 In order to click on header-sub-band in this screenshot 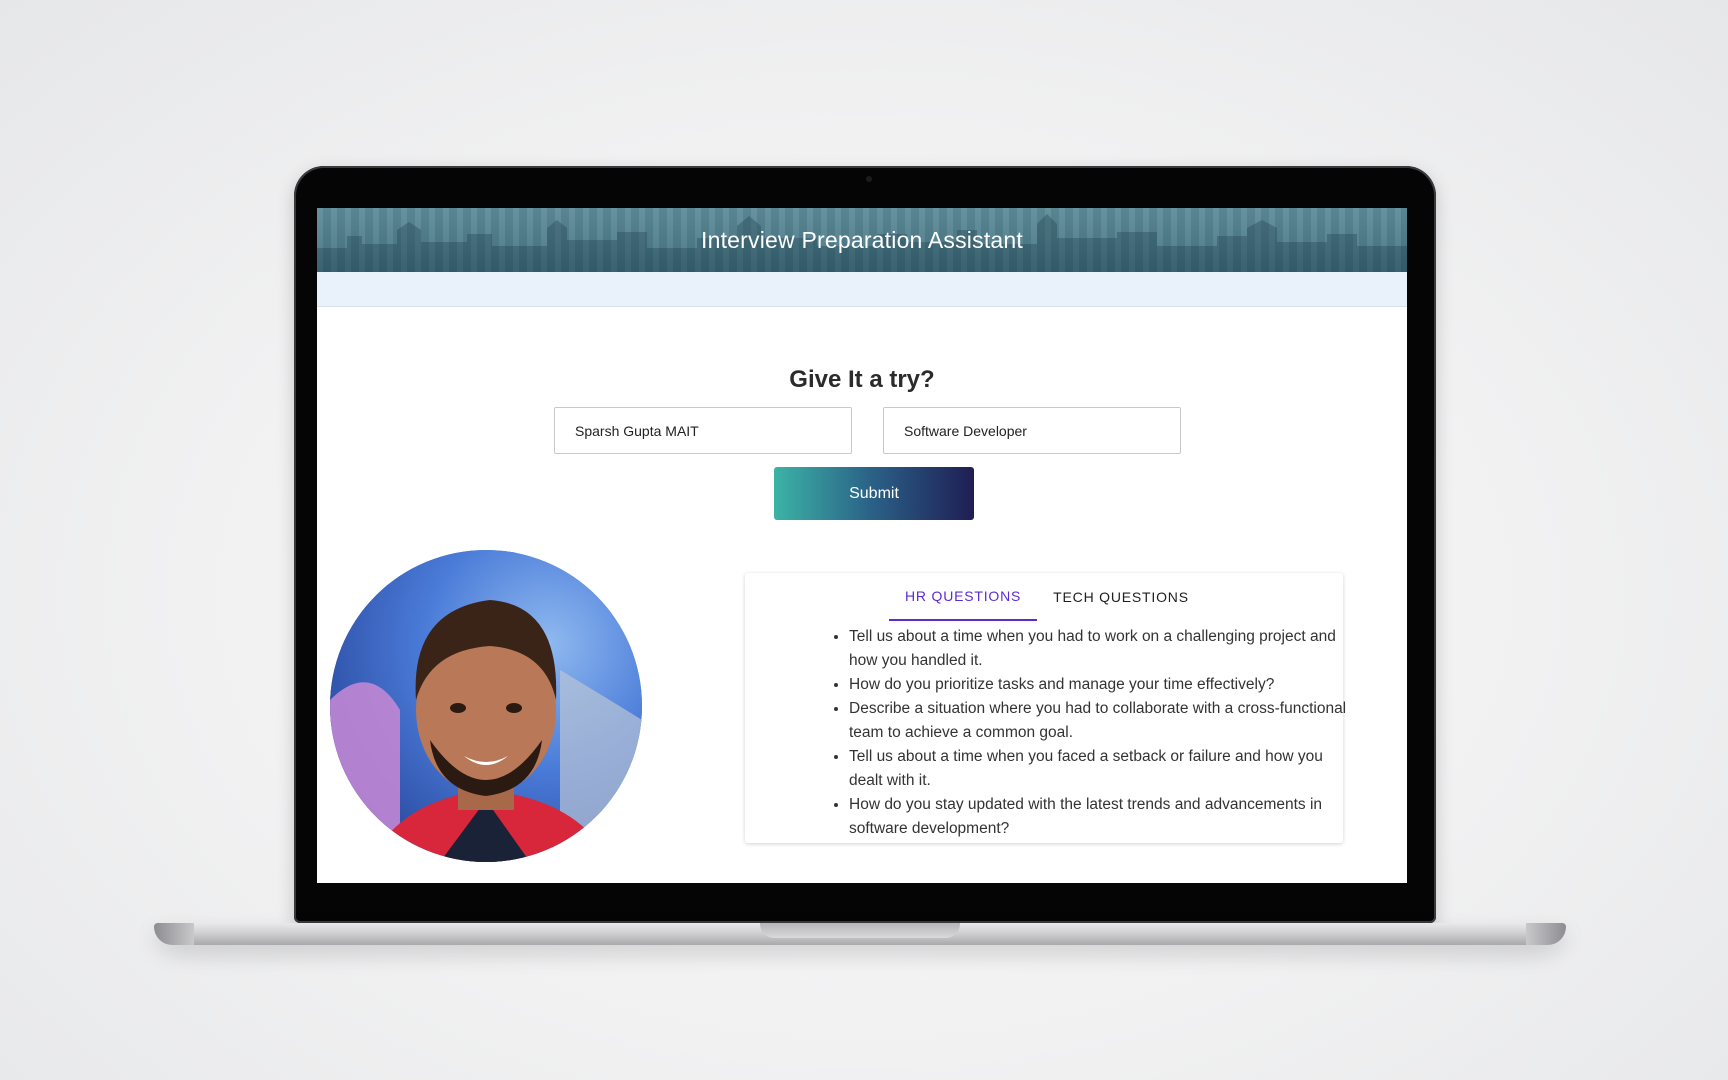, I will do `click(862, 289)`.